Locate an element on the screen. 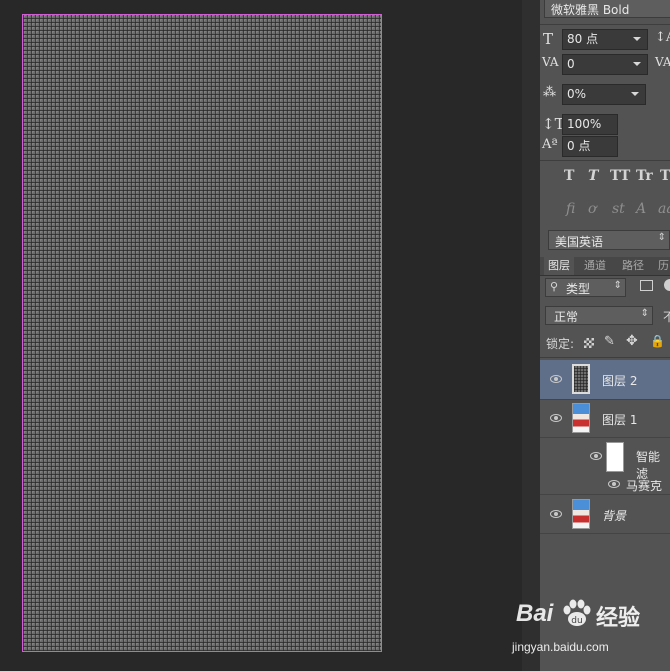 Image resolution: width=670 pixels, height=671 pixels. font-size-icon: T is located at coordinates (548, 39).